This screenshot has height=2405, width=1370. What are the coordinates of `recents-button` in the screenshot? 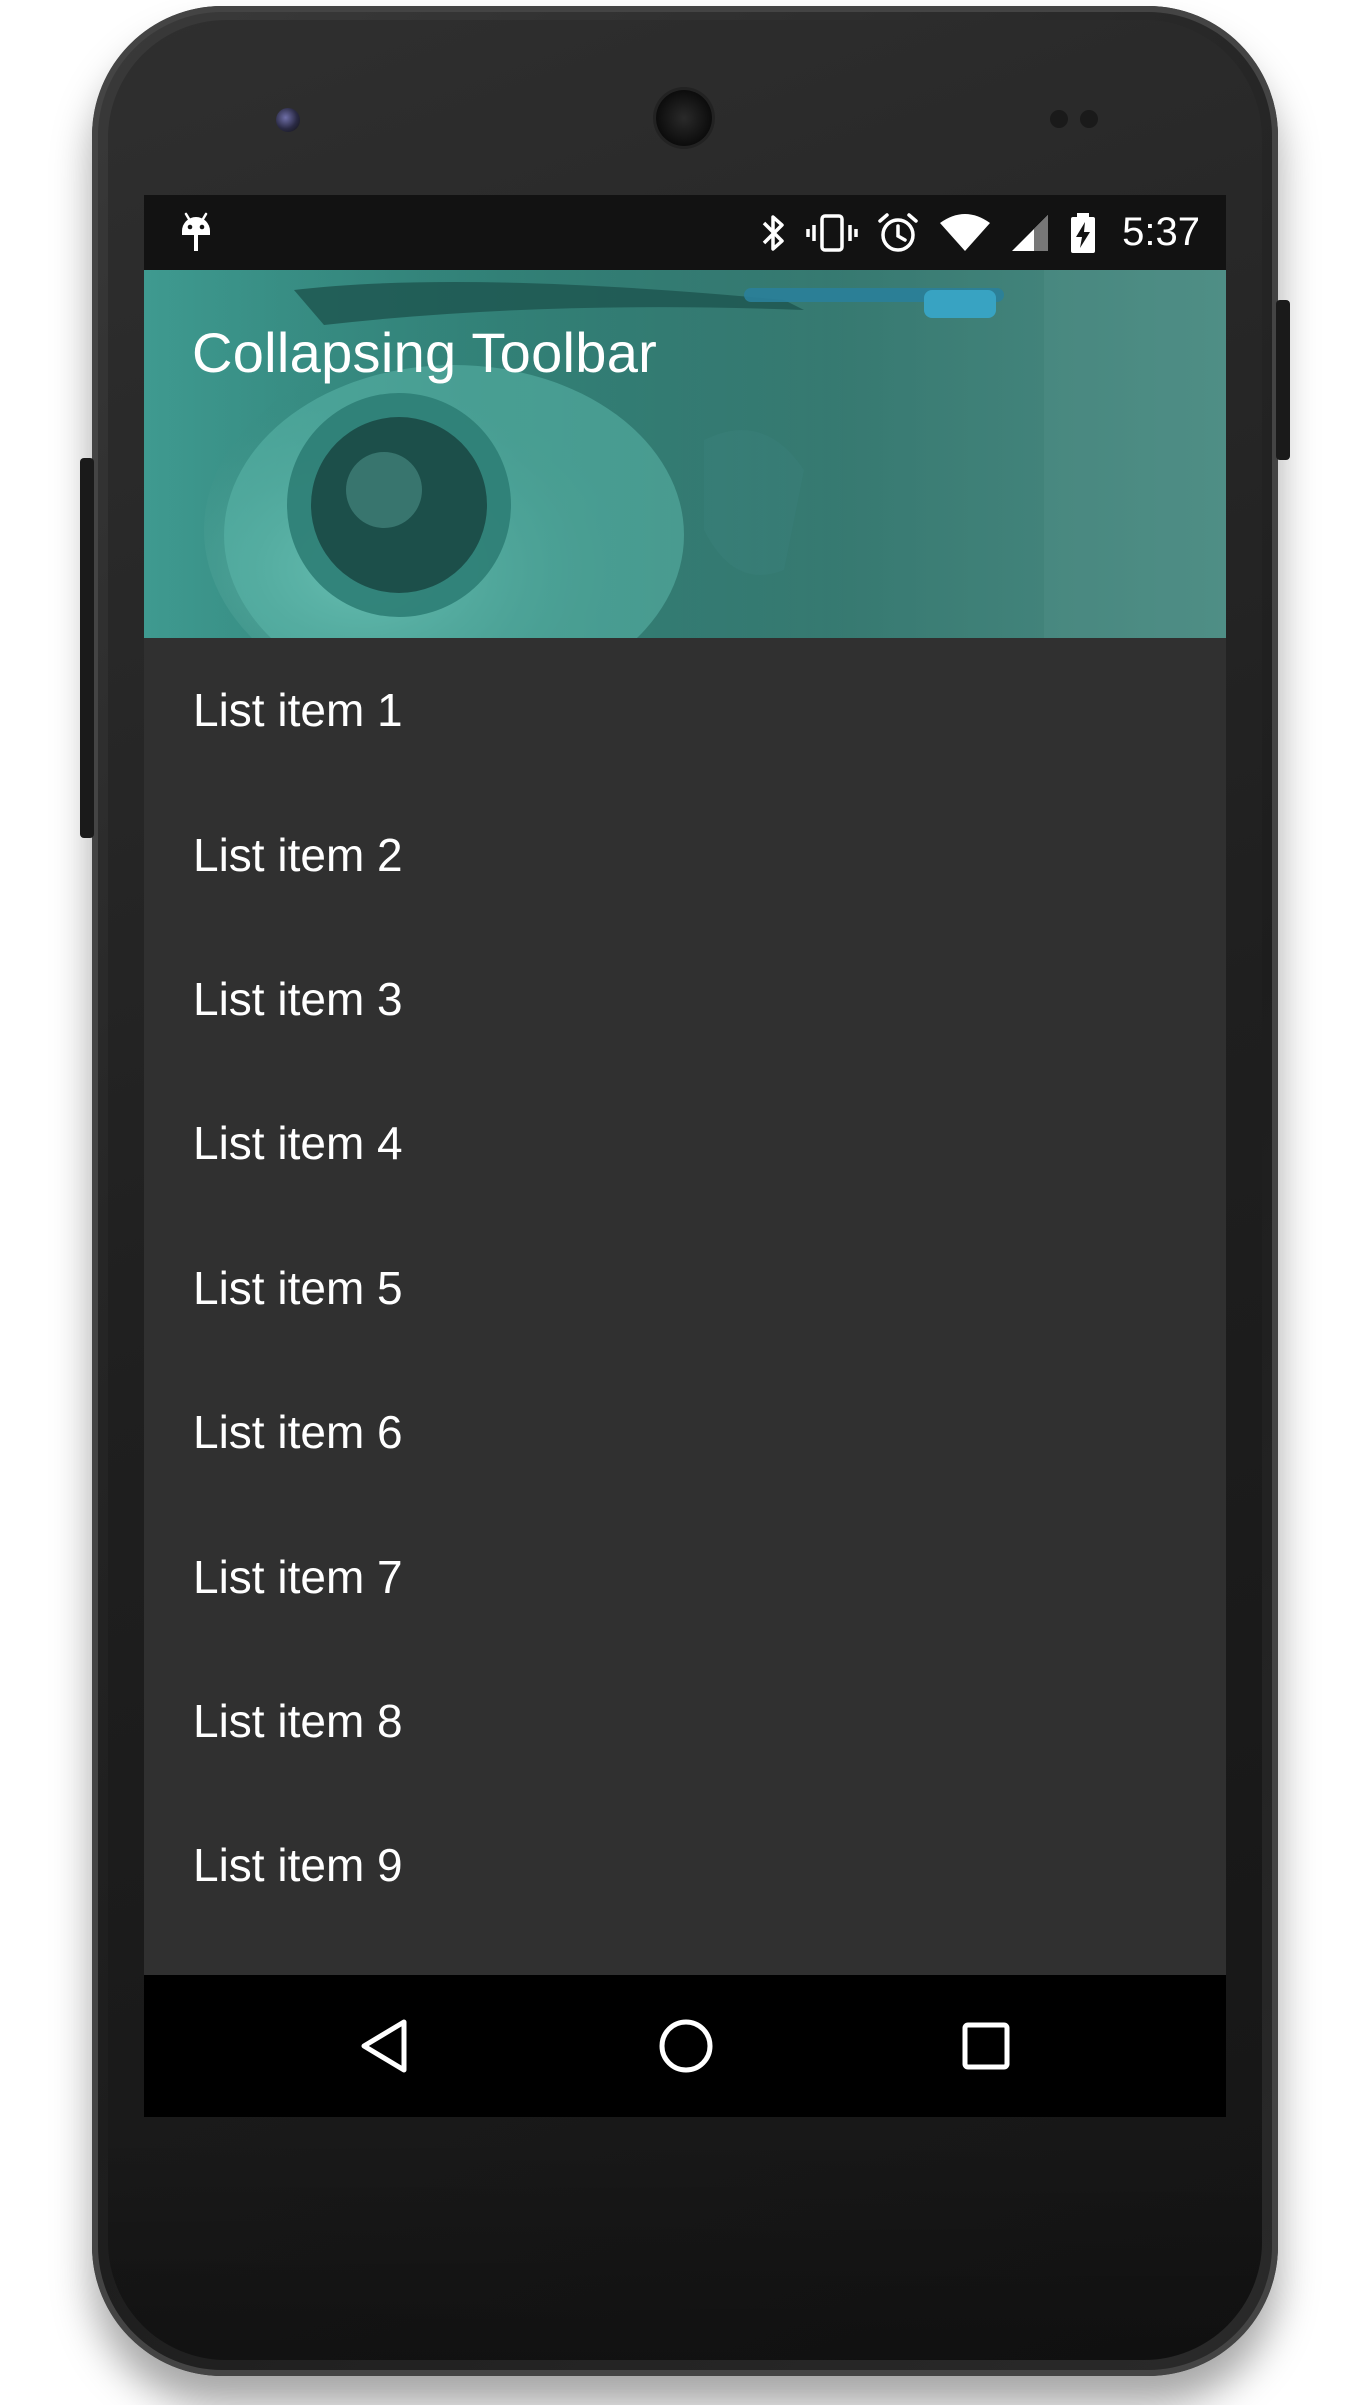 It's located at (986, 2046).